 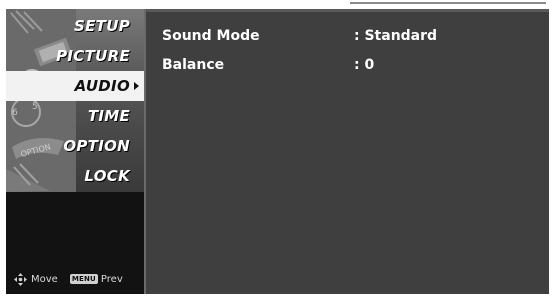 What do you see at coordinates (396, 36) in the screenshot?
I see `sound-mode-value: : Standard` at bounding box center [396, 36].